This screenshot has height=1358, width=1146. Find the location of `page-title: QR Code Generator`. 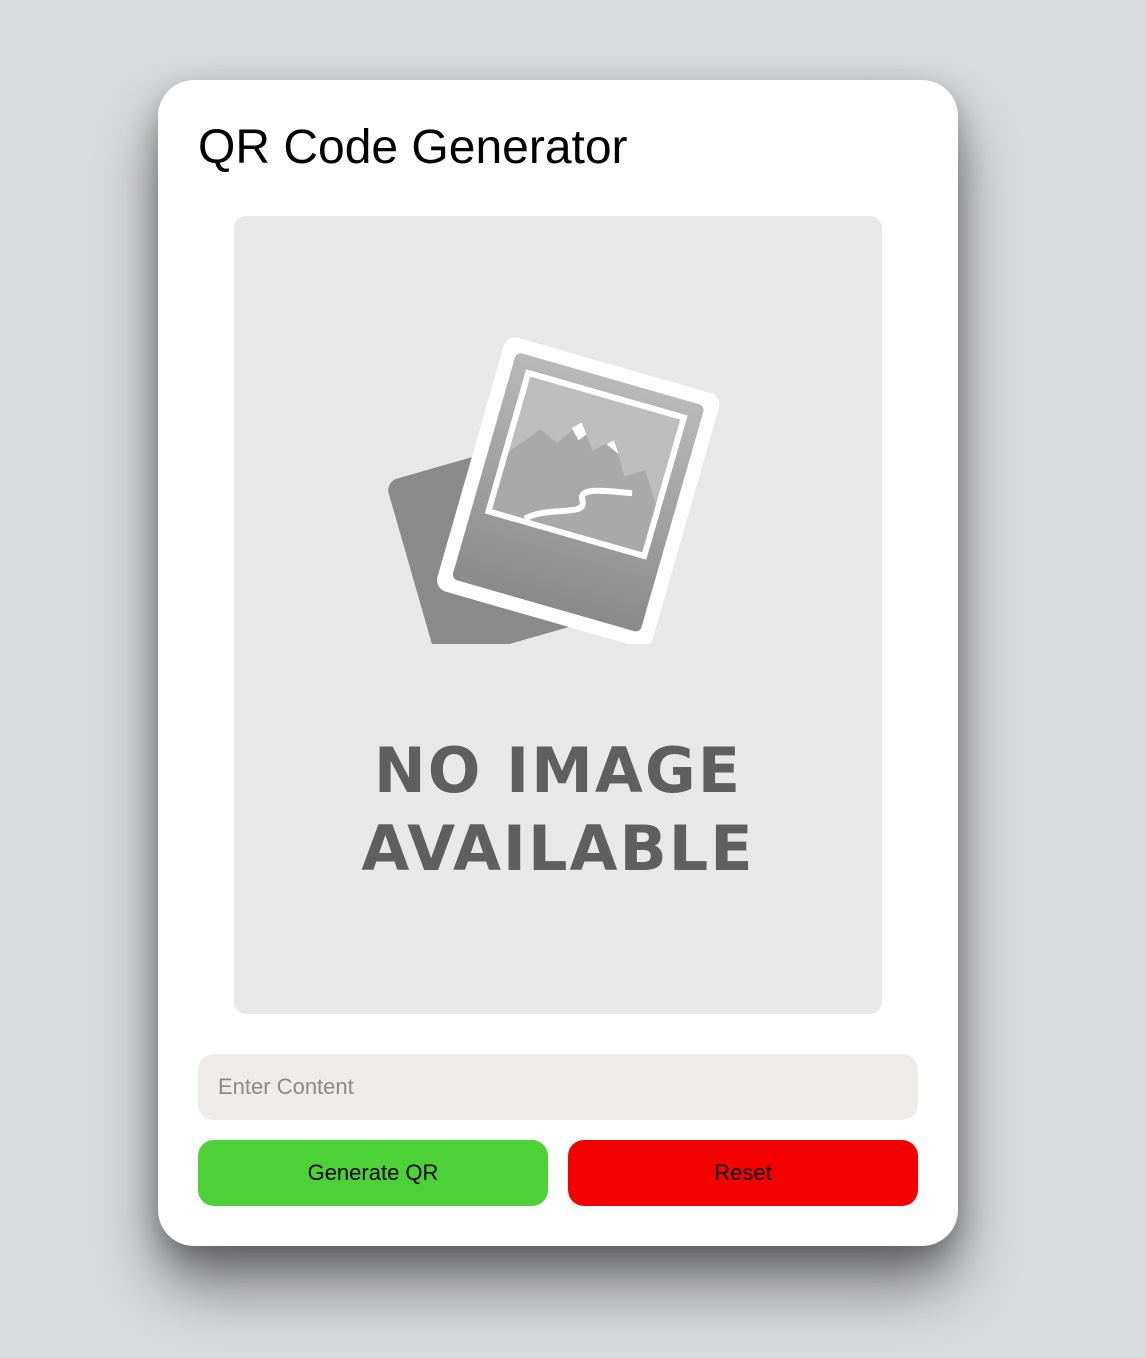

page-title: QR Code Generator is located at coordinates (413, 147).